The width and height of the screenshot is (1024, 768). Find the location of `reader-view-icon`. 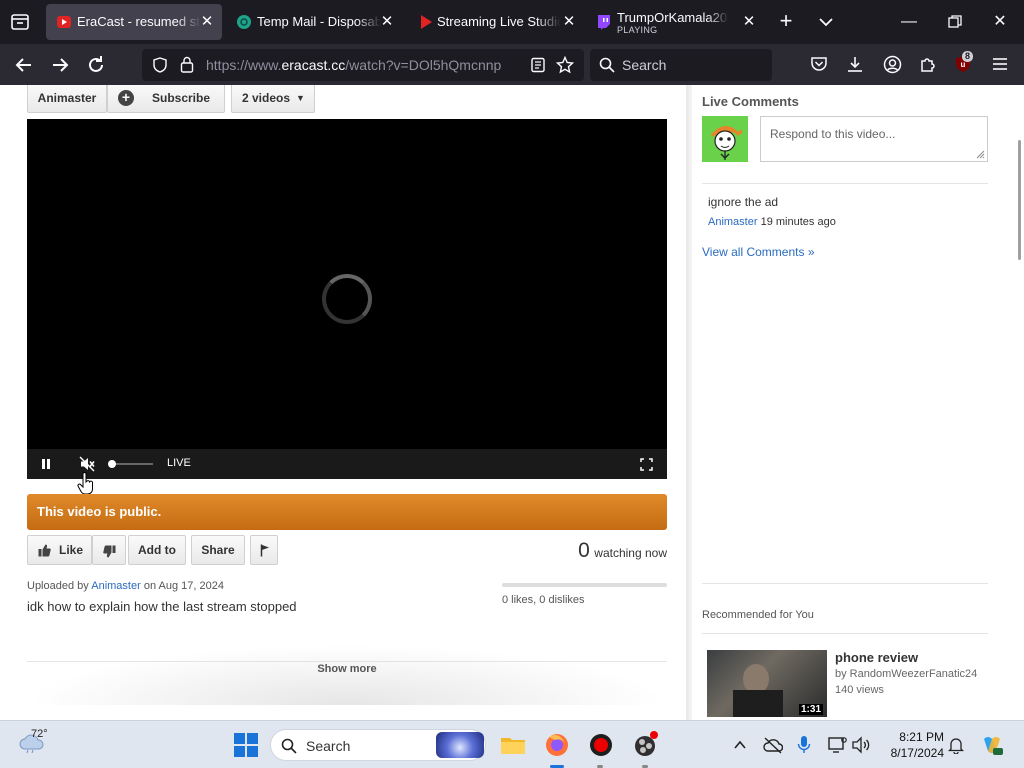

reader-view-icon is located at coordinates (538, 65).